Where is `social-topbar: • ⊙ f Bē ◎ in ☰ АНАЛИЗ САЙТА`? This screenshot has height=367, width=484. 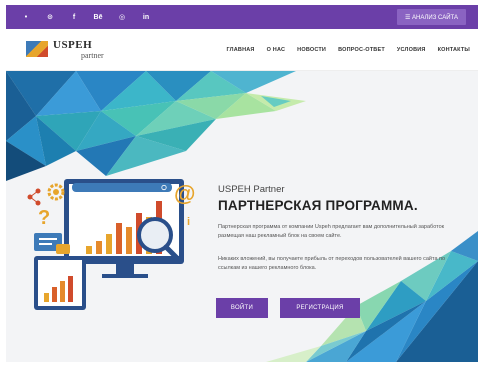
social-topbar: • ⊙ f Bē ◎ in ☰ АНАЛИЗ САЙТА is located at coordinates (242, 17).